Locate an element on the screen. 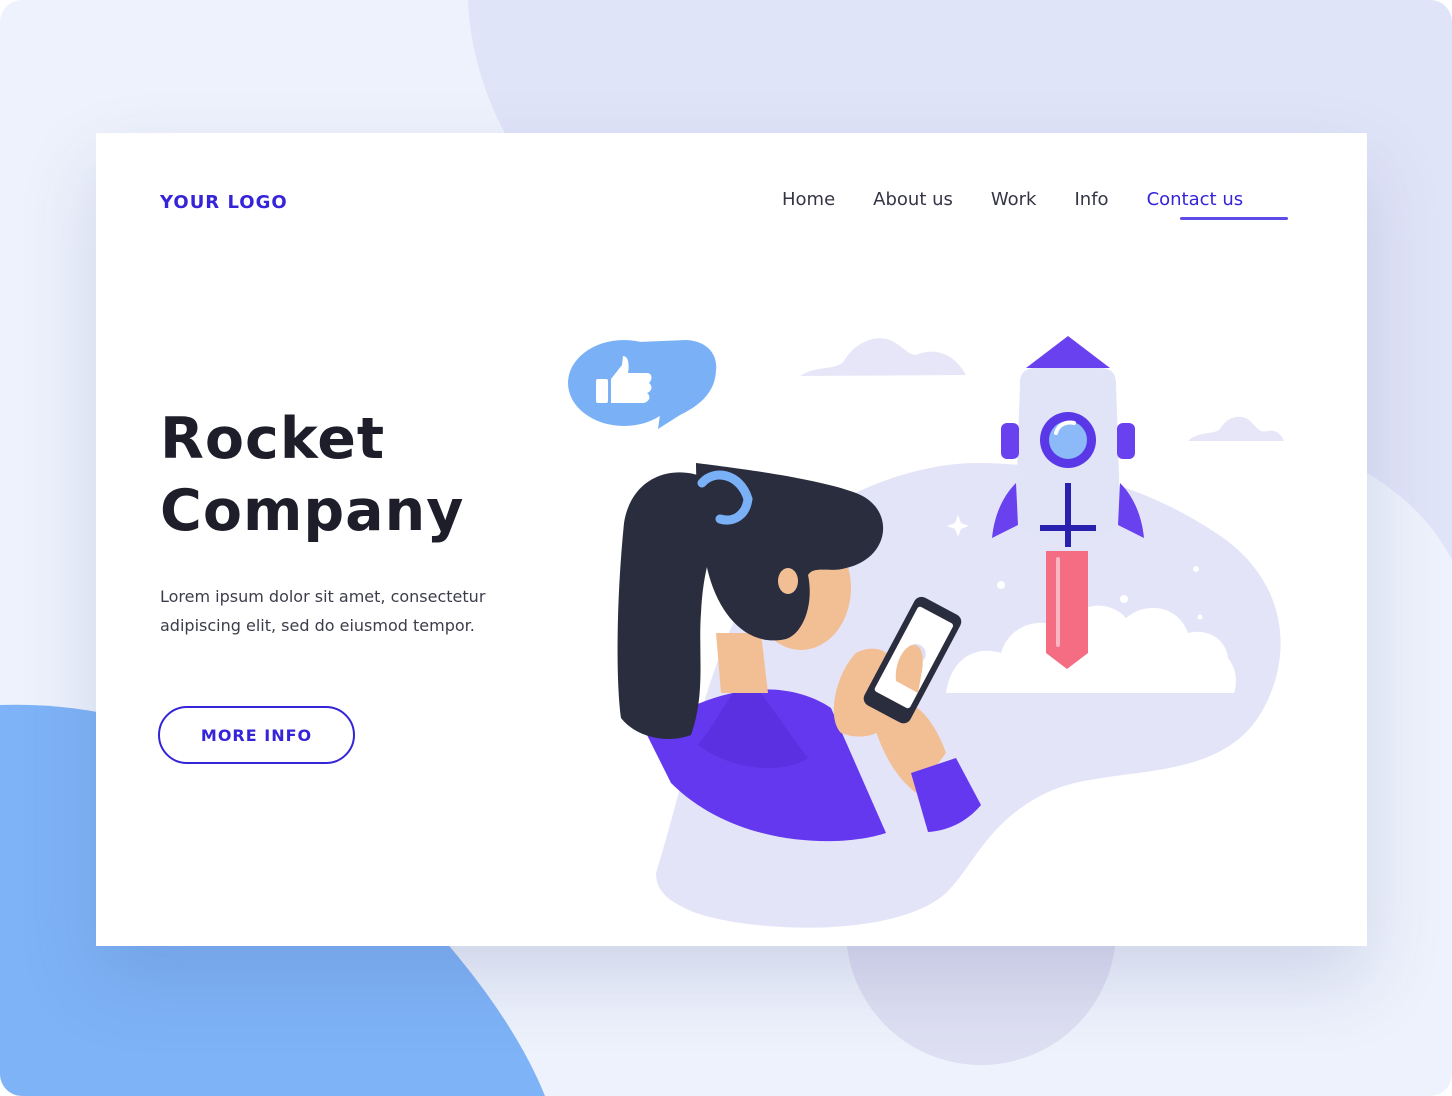 This screenshot has width=1452, height=1096. rocket-center-line is located at coordinates (1068, 515).